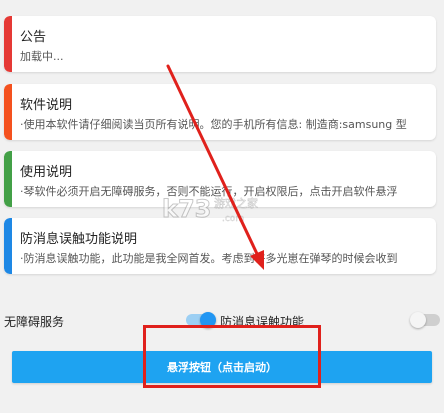 The height and width of the screenshot is (413, 444). I want to click on accessibility-service-switch, so click(201, 320).